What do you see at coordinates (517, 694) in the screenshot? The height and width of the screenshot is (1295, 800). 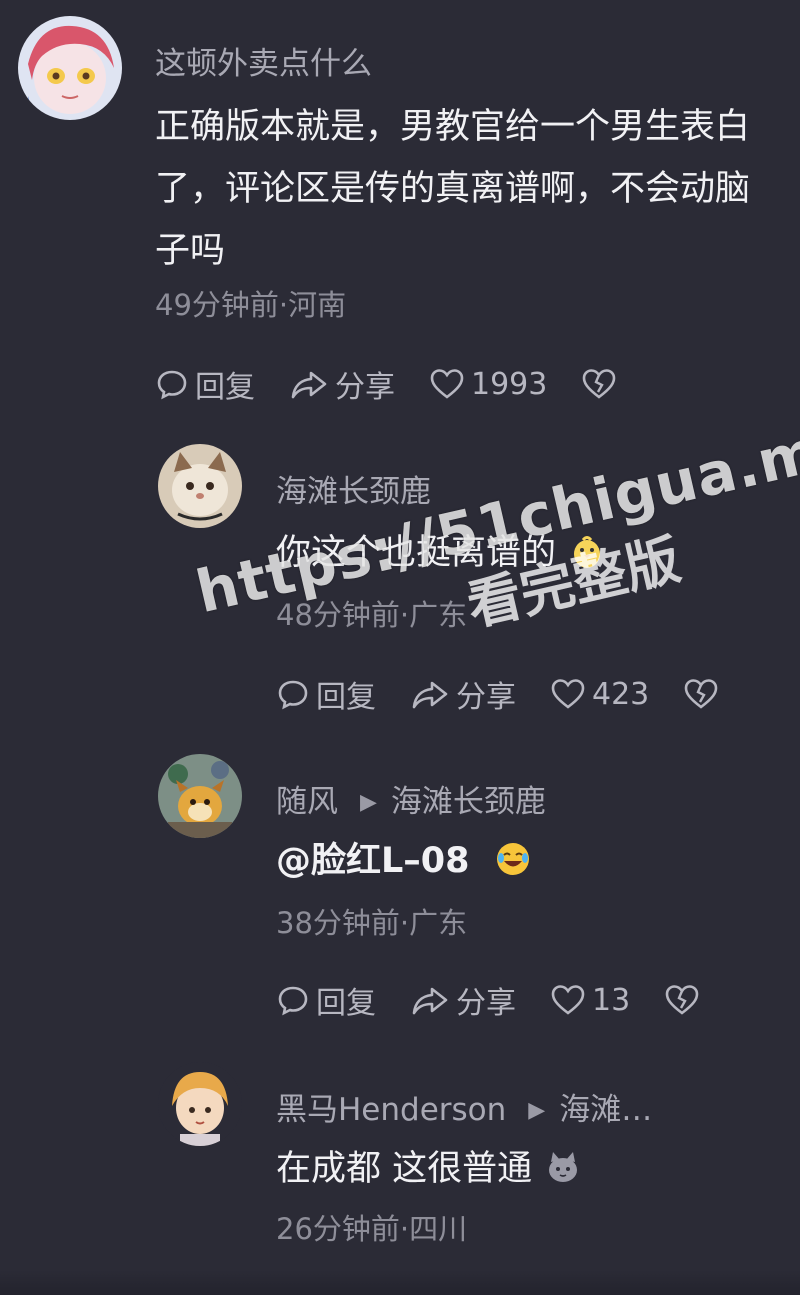 I see `comment-actions: 回复 分享 423` at bounding box center [517, 694].